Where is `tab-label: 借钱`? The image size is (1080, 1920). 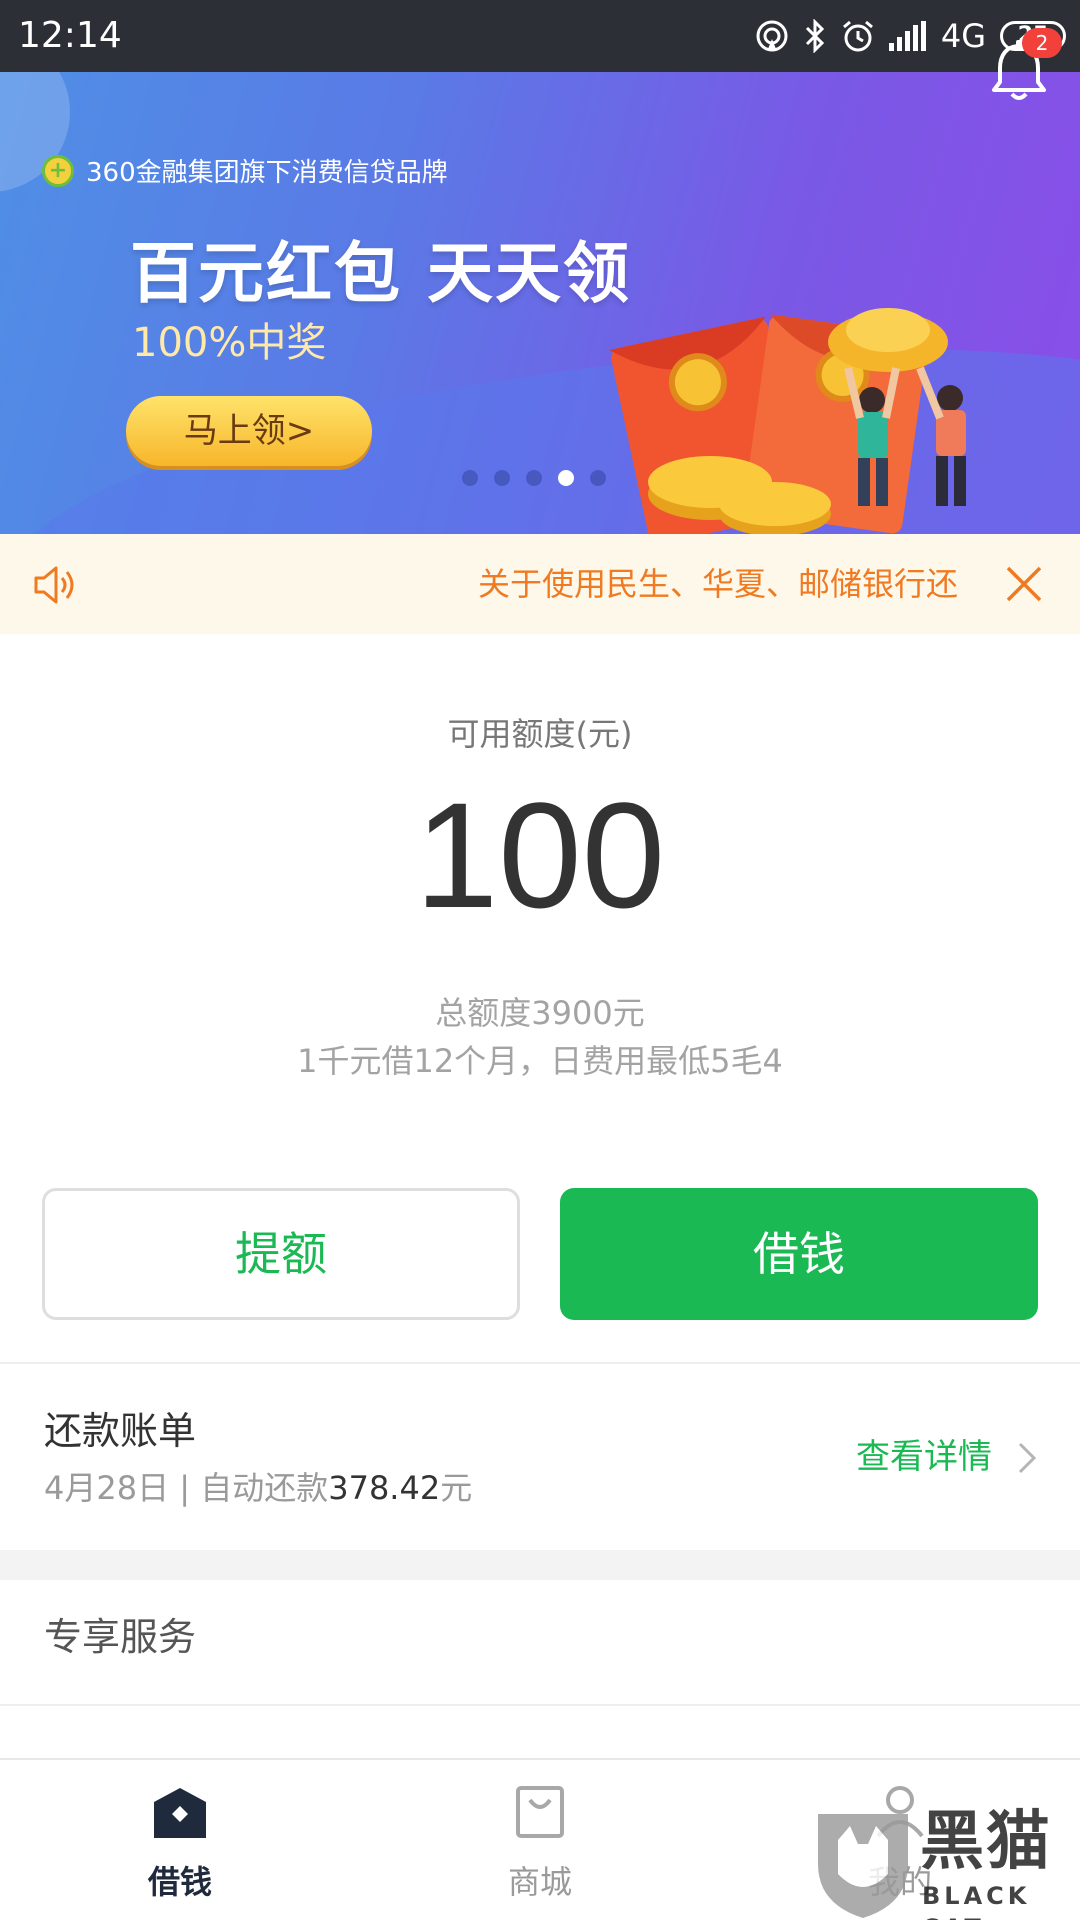
tab-label: 借钱 is located at coordinates (179, 1882).